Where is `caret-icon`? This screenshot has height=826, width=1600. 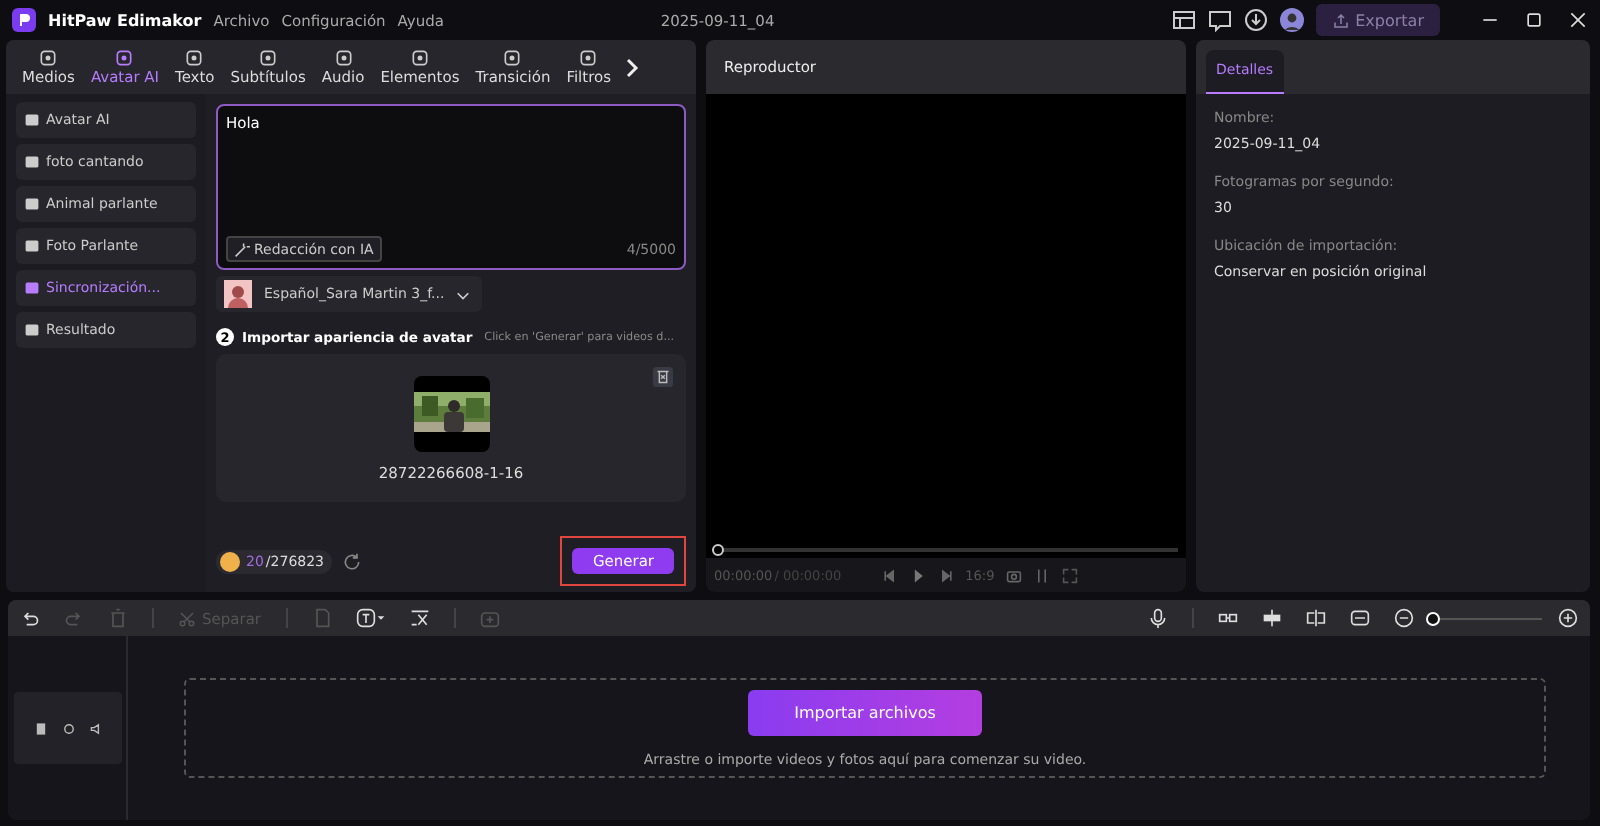
caret-icon is located at coordinates (463, 294).